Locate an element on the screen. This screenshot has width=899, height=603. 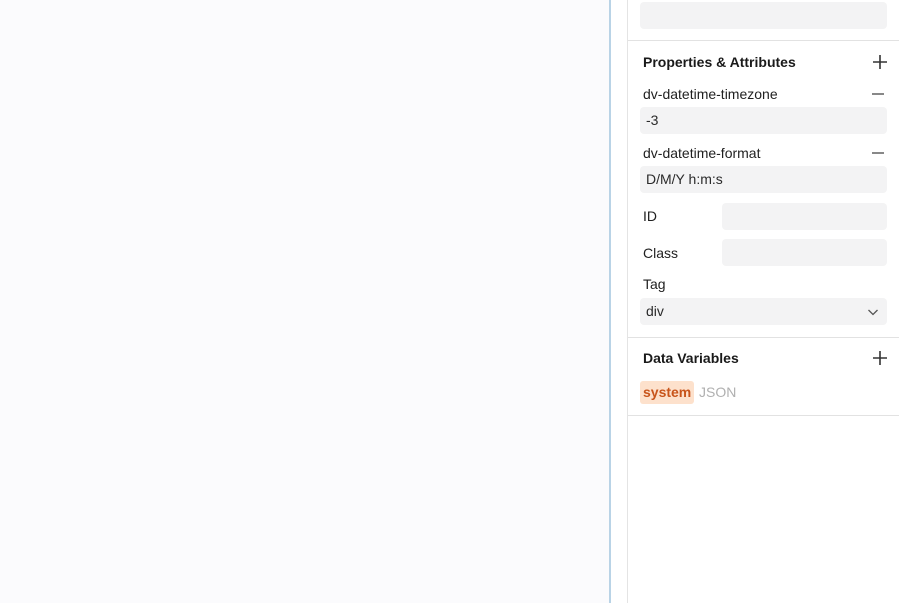
tag-select: div is located at coordinates (763, 311).